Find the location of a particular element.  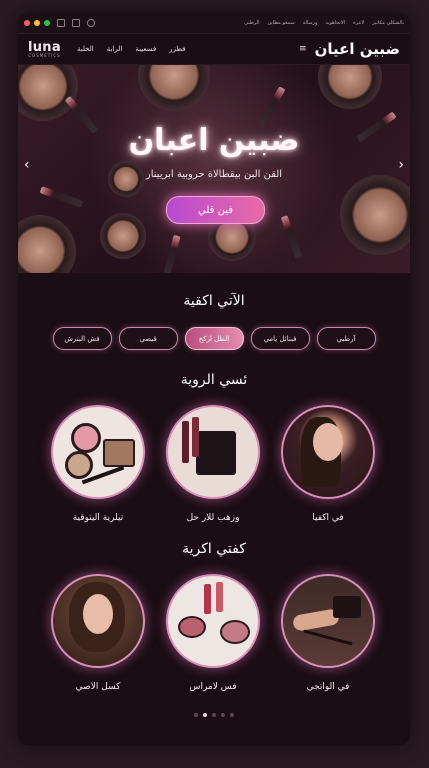

product-caption: في الواتجي is located at coordinates (328, 687).